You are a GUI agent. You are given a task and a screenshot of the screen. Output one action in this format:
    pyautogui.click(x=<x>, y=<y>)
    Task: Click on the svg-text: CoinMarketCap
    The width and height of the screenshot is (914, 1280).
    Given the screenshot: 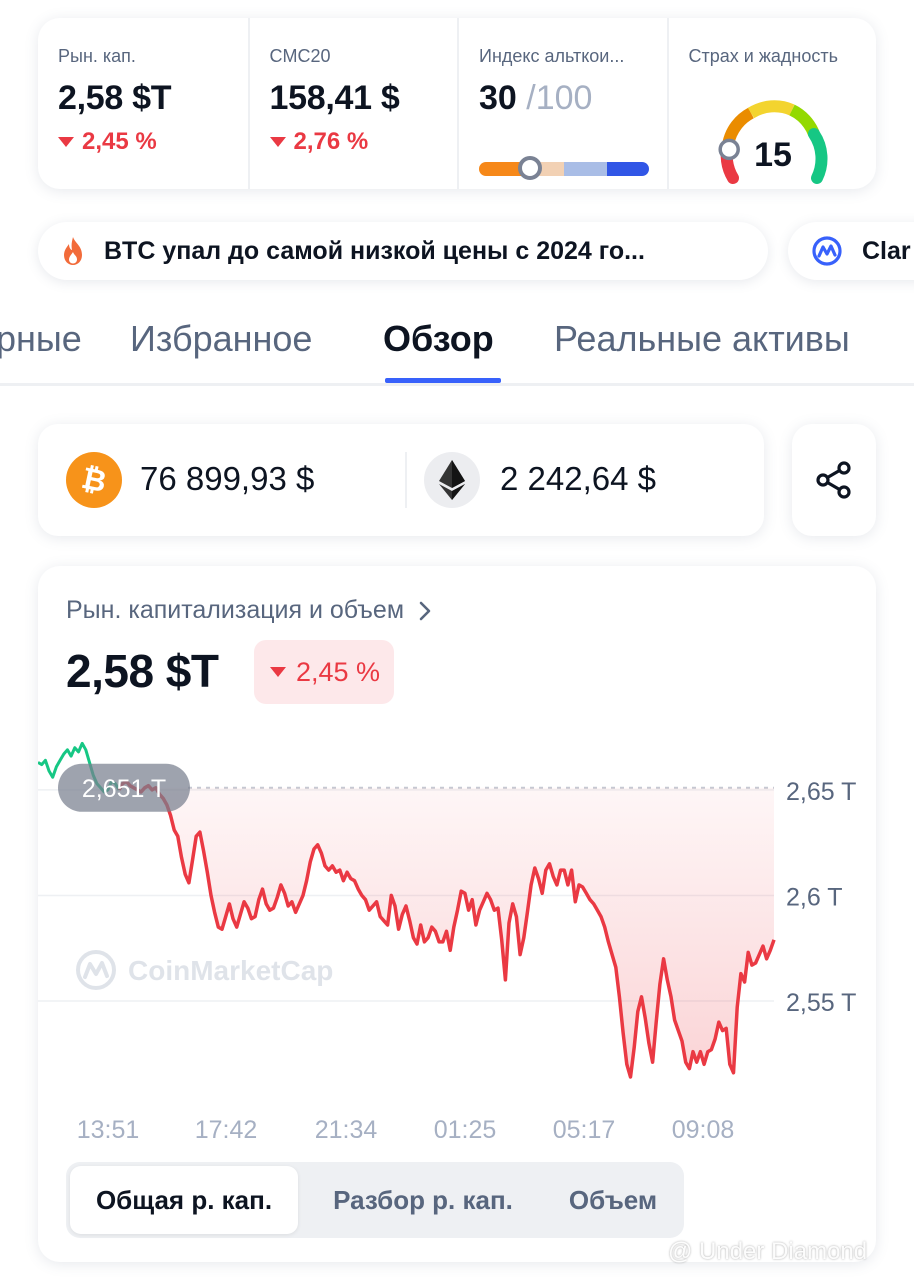 What is the action you would take?
    pyautogui.click(x=230, y=970)
    